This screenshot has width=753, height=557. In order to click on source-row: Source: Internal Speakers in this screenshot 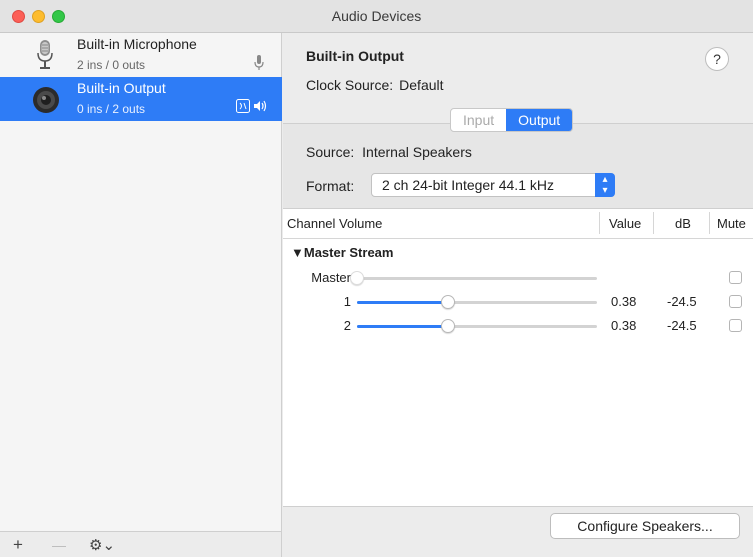, I will do `click(389, 152)`.